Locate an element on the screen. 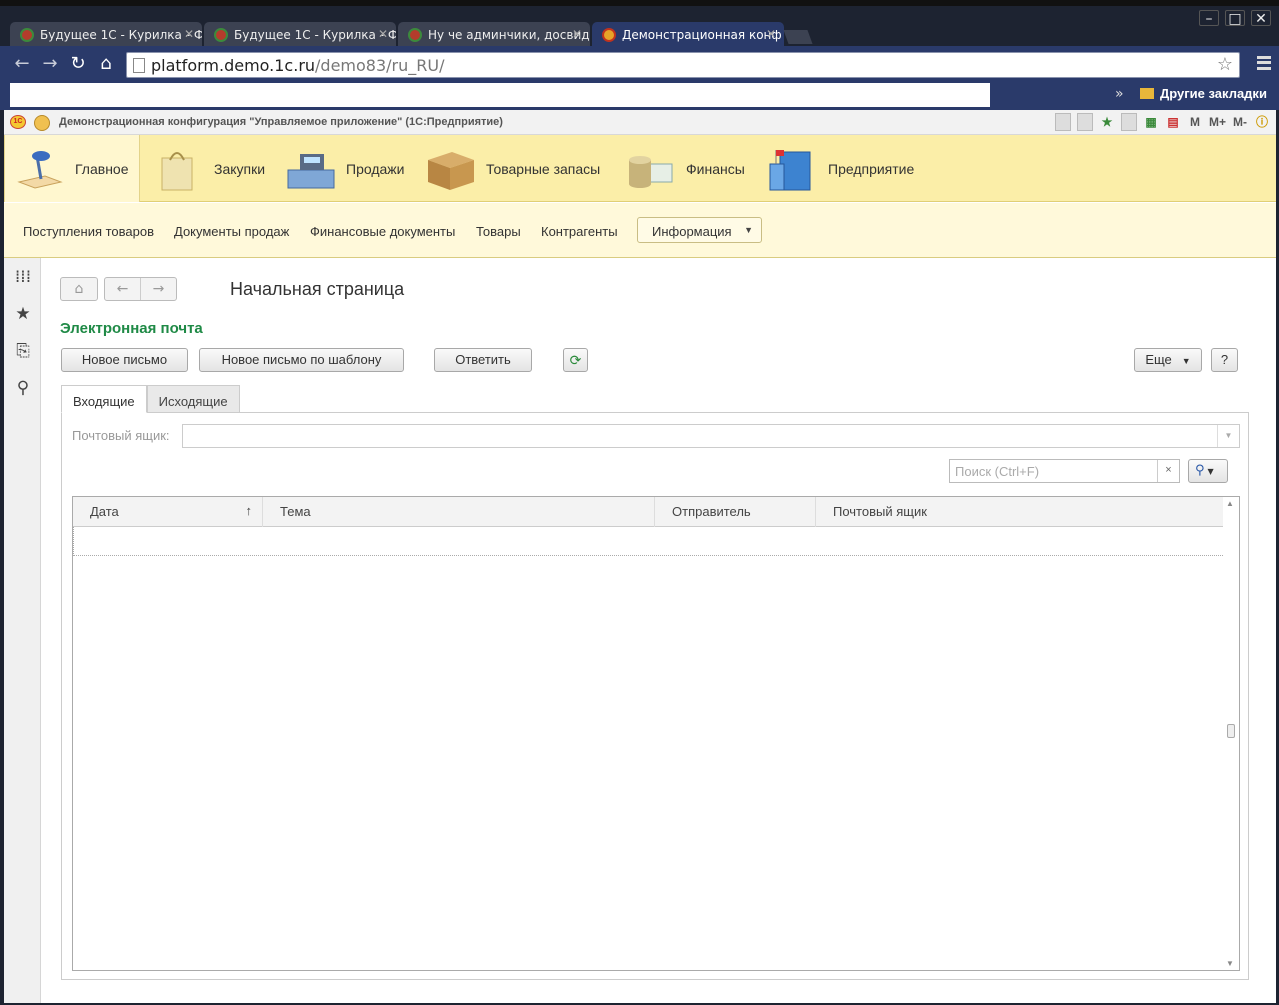  scroll-thumb is located at coordinates (1231, 731).